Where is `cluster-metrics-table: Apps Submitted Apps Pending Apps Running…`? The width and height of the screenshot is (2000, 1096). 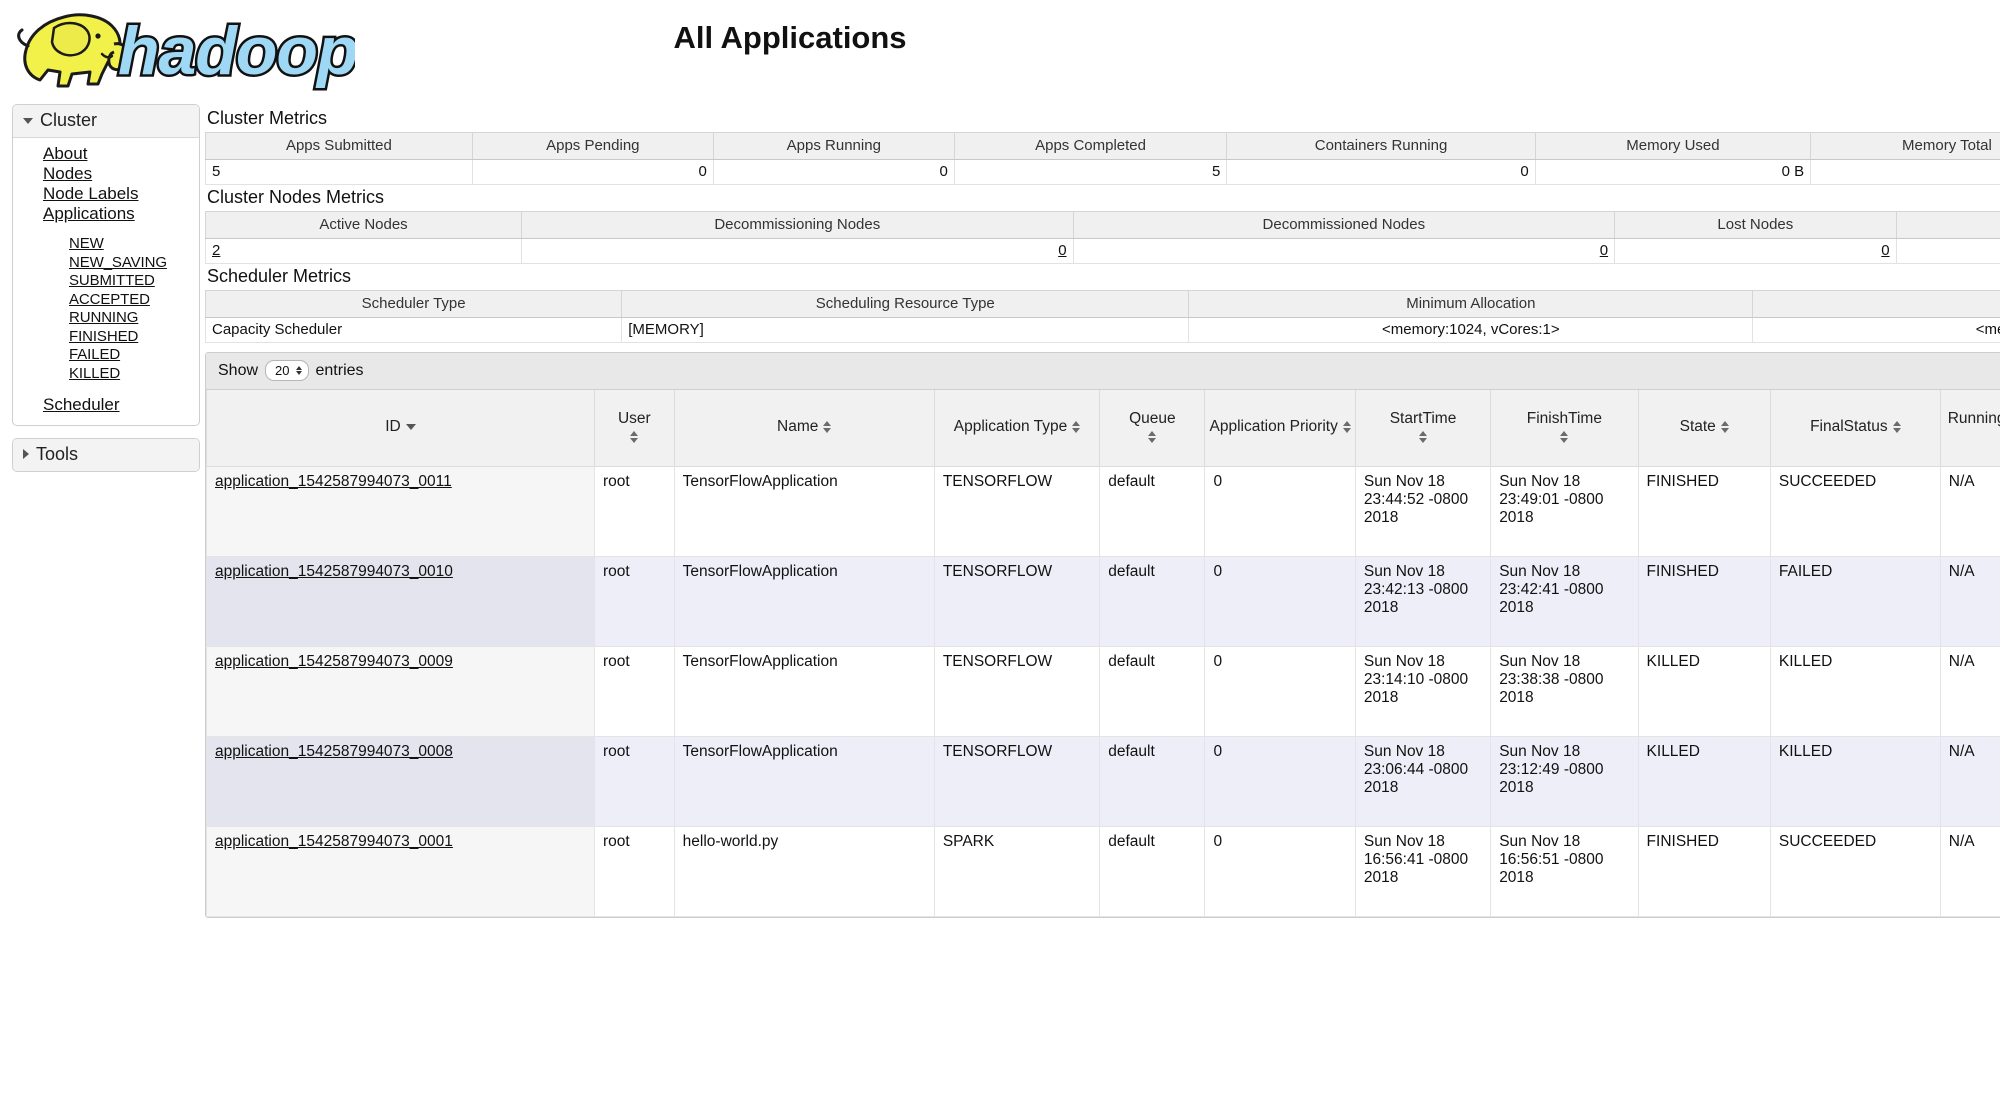
cluster-metrics-table: Apps Submitted Apps Pending Apps Running… is located at coordinates (1102, 158).